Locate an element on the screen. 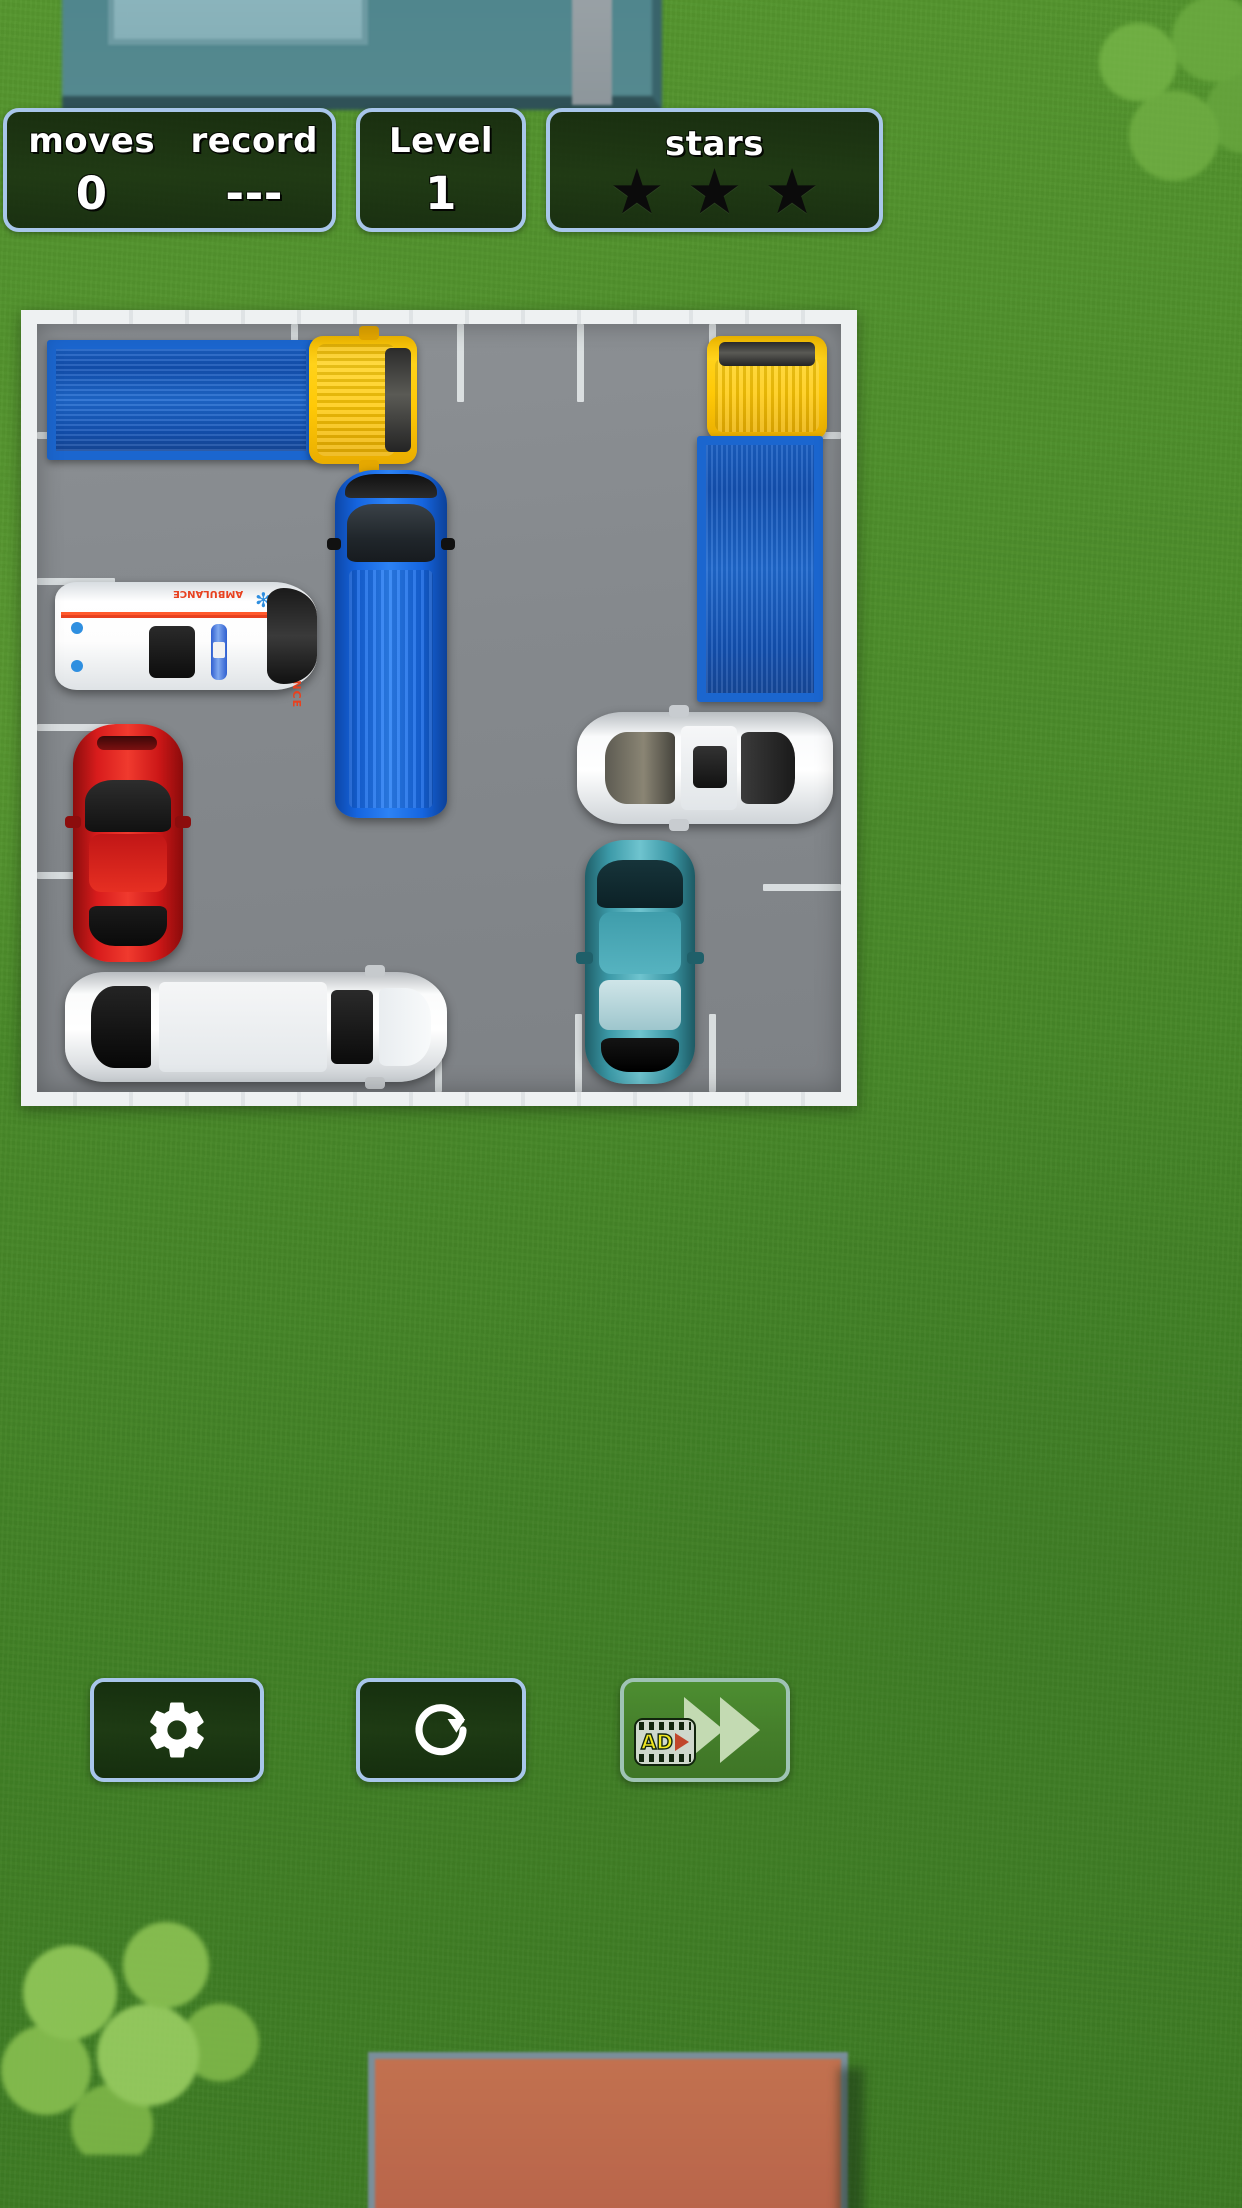 This screenshot has width=1242, height=2208. vehicle-truck-right is located at coordinates (765, 520).